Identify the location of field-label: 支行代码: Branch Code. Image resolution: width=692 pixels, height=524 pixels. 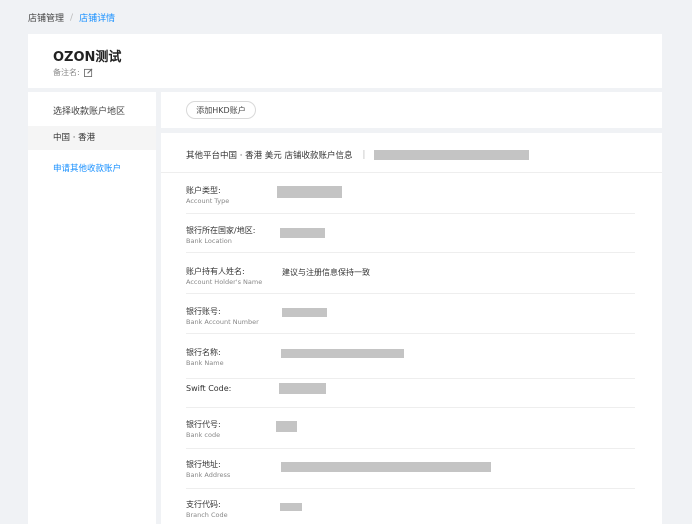
(207, 509).